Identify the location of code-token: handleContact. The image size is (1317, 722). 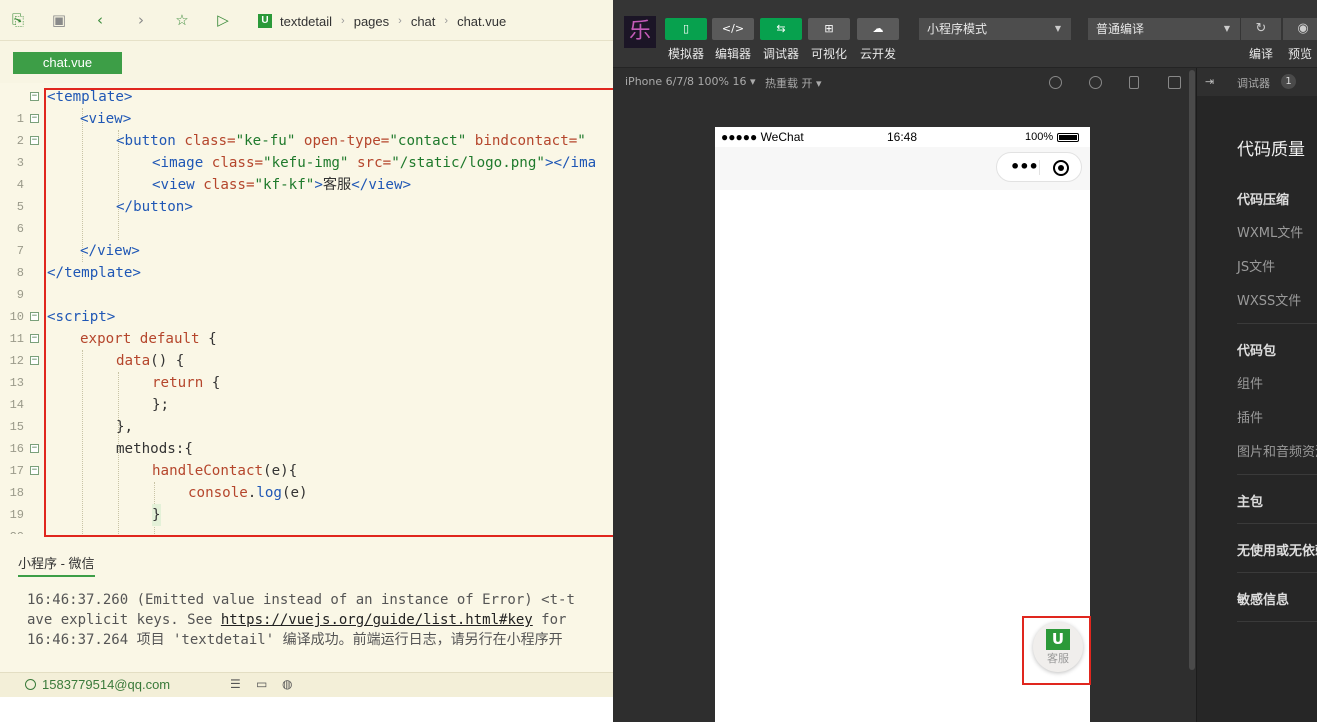
(208, 471).